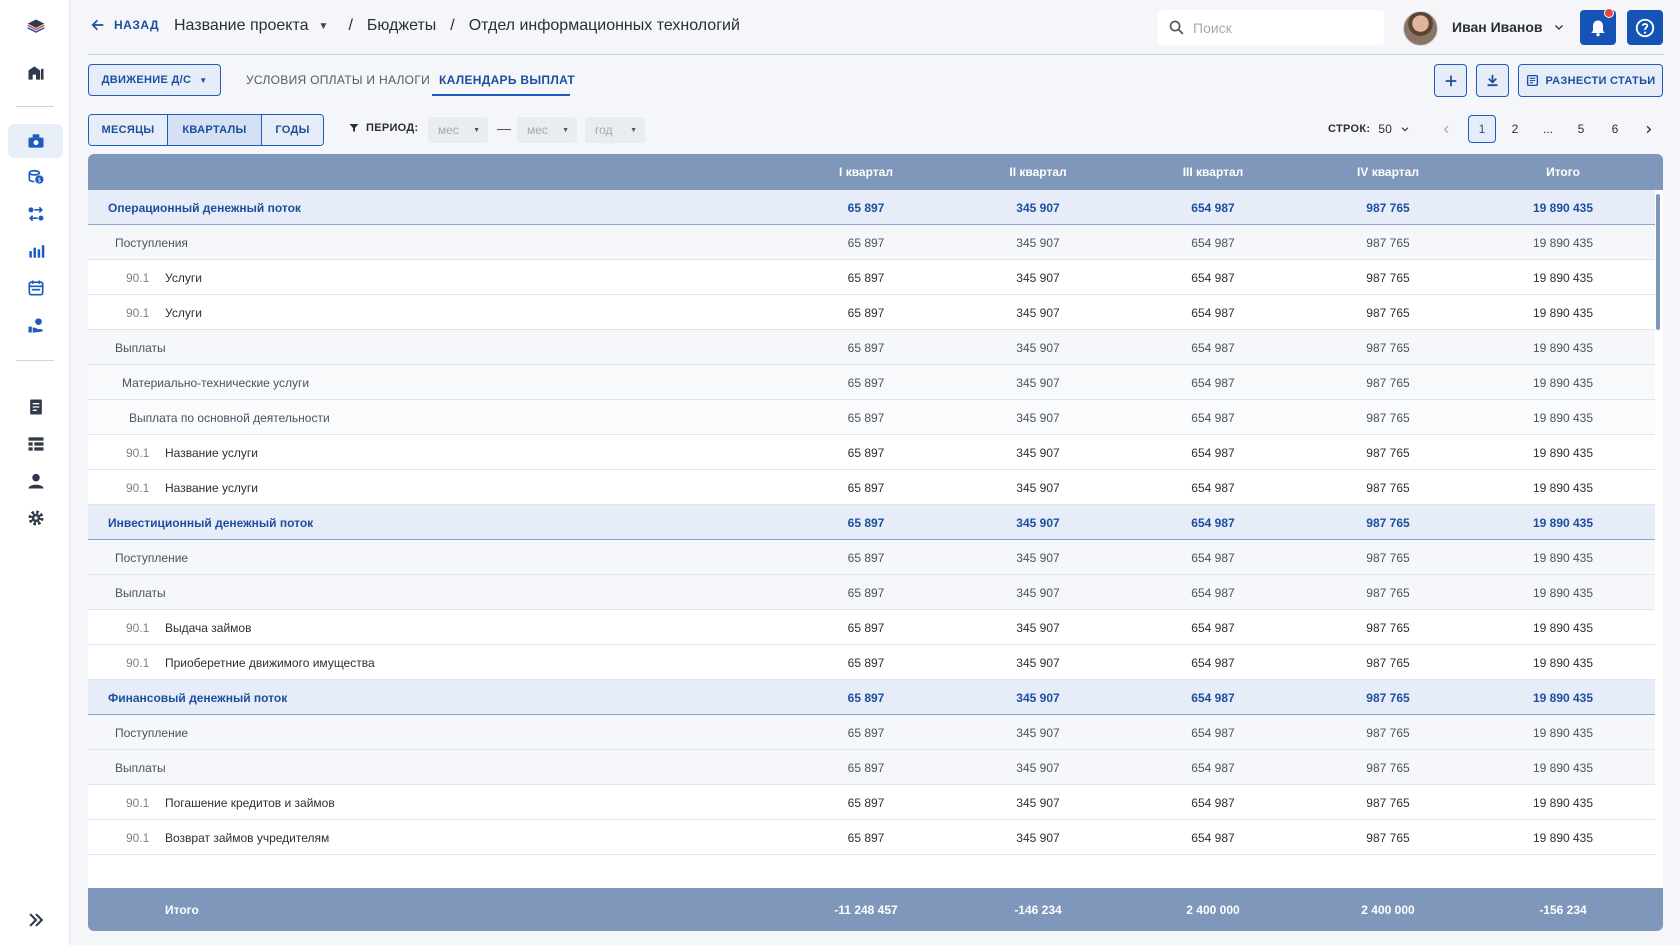 This screenshot has height=945, width=1680. Describe the element at coordinates (1590, 80) in the screenshot. I see `distribute-items-button: РАЗНЕСТИ СТАТЬИ` at that location.